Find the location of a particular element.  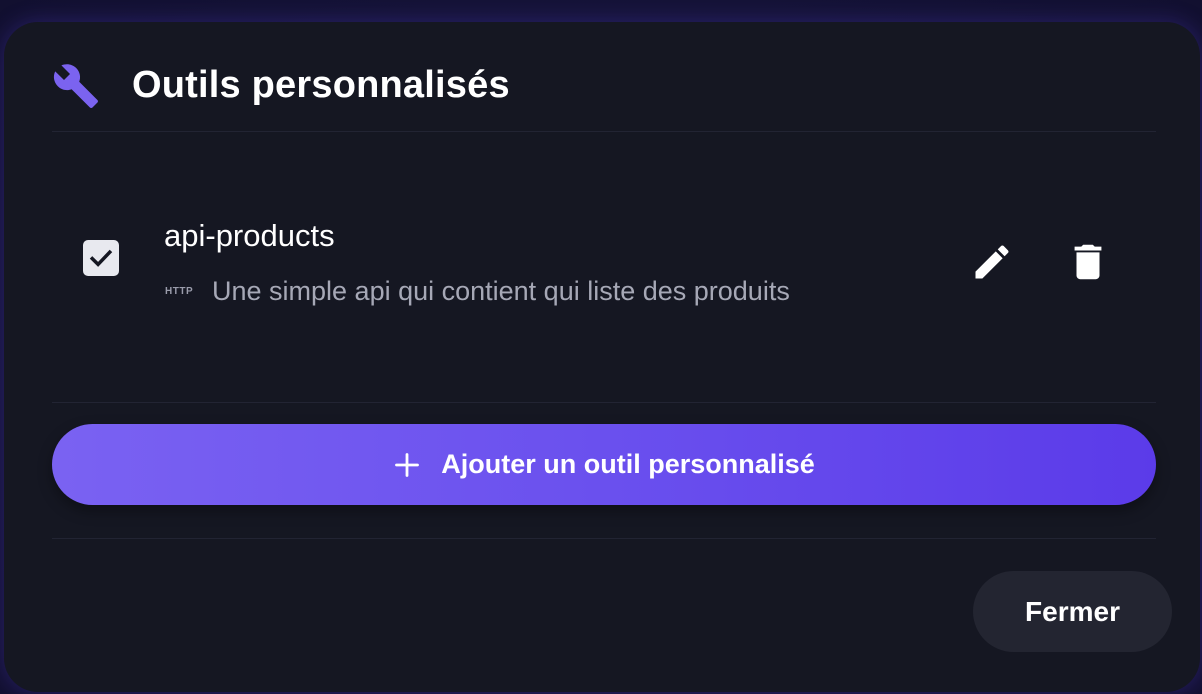

checkmark-icon is located at coordinates (101, 258).